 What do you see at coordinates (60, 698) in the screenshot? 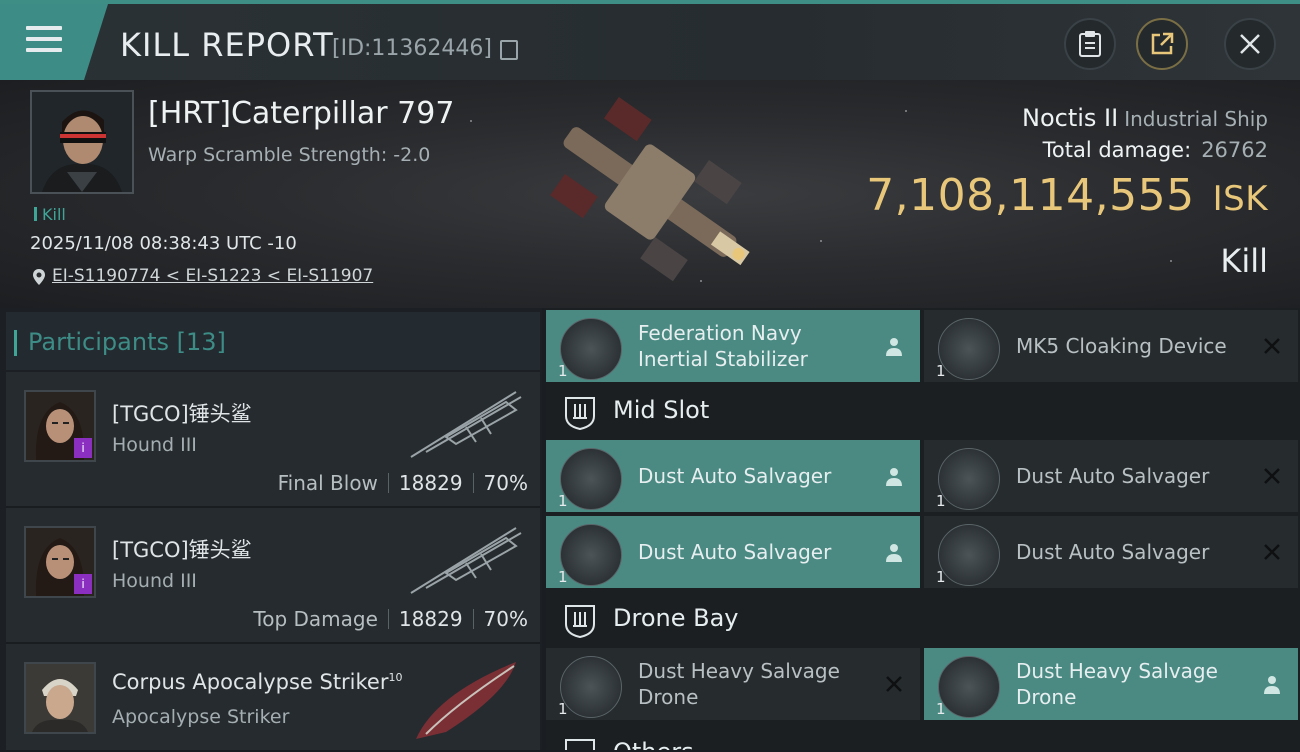
I see `participant-portrait` at bounding box center [60, 698].